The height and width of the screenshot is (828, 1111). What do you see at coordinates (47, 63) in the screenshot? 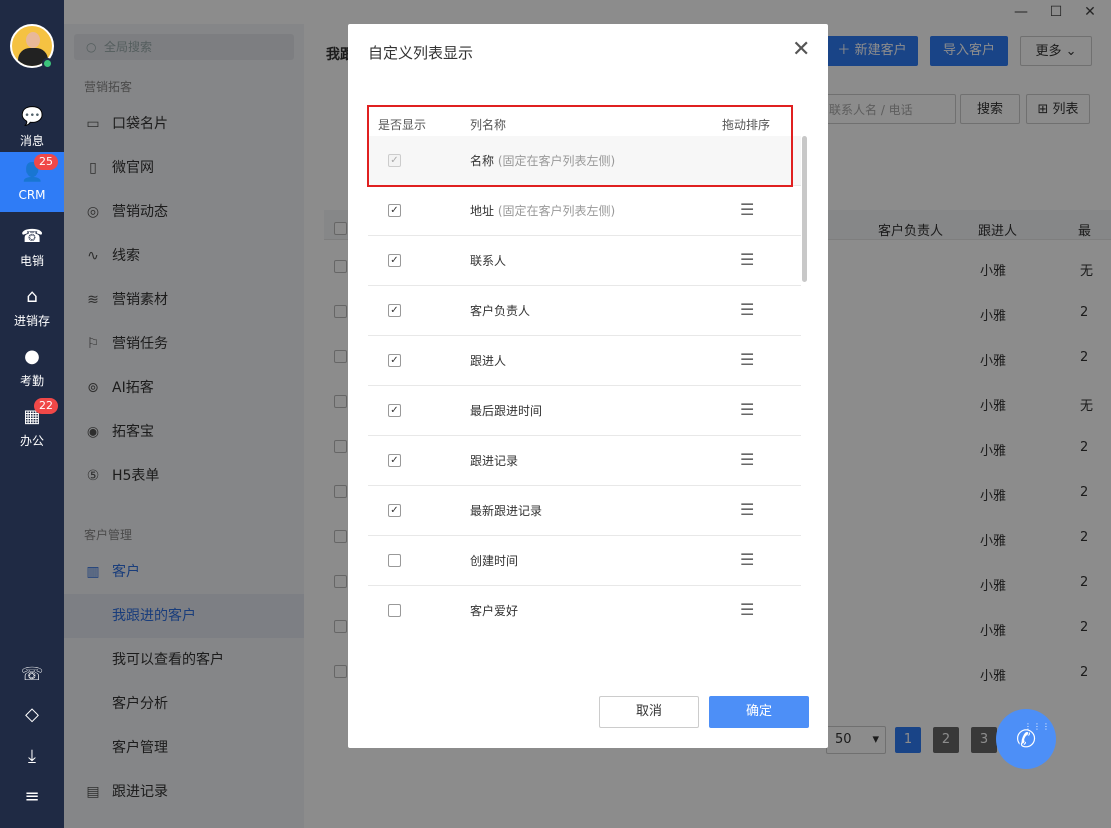
I see `online-status-icon` at bounding box center [47, 63].